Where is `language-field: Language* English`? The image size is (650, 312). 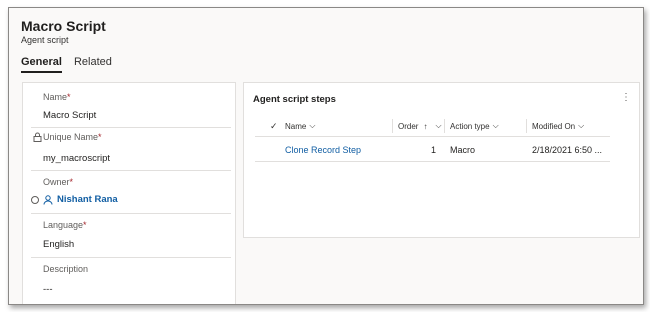 language-field: Language* English is located at coordinates (131, 235).